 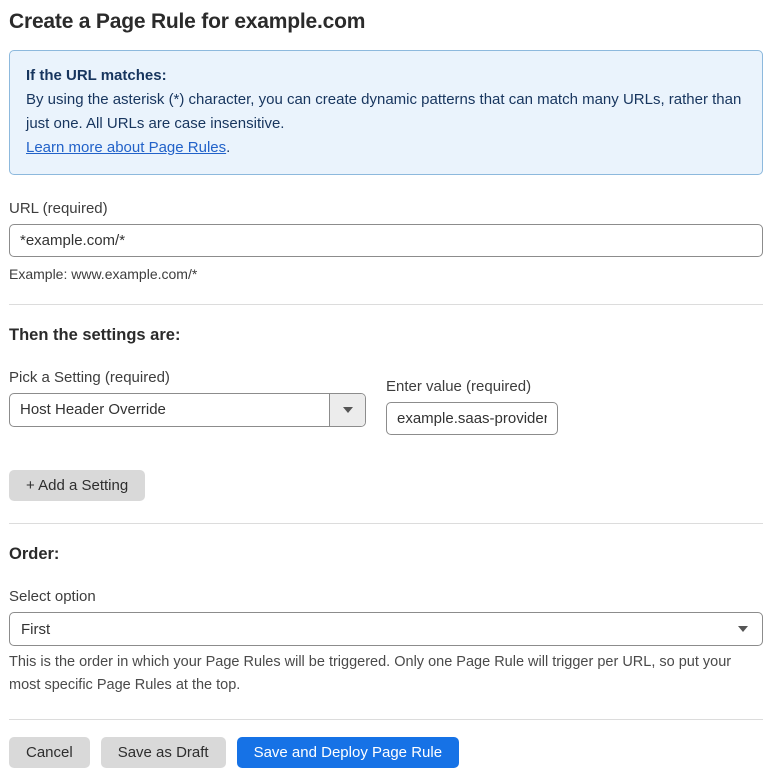 What do you see at coordinates (77, 485) in the screenshot?
I see `add-setting-button: + Add a Setting` at bounding box center [77, 485].